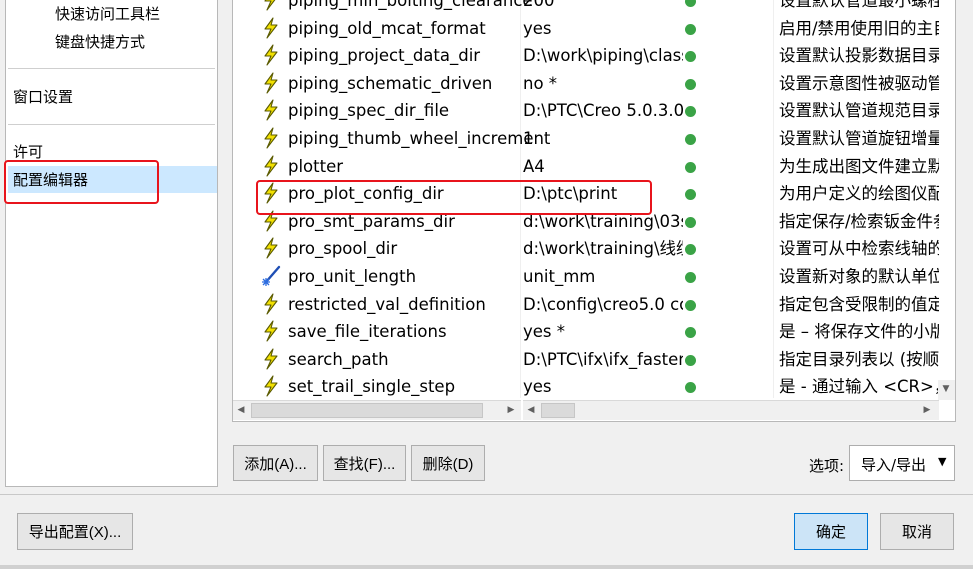 The image size is (973, 569). What do you see at coordinates (859, 387) in the screenshot?
I see `option-description: 是 - 通过输入 <CR>，启` at bounding box center [859, 387].